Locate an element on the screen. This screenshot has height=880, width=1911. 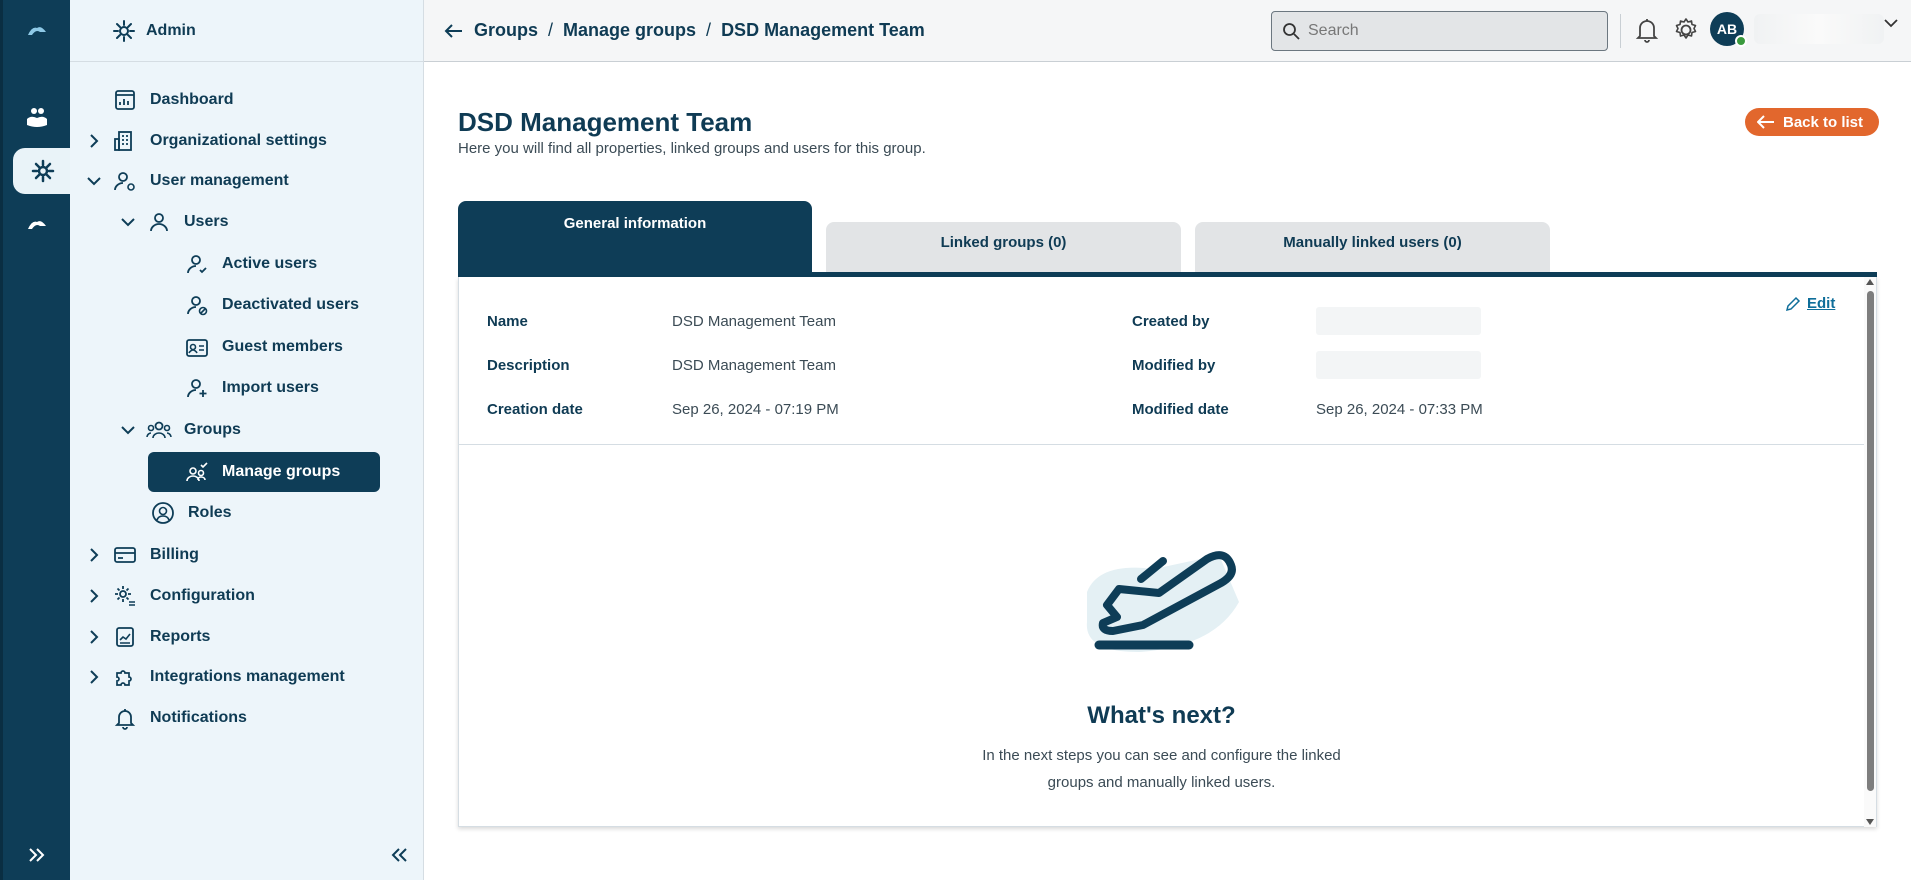
expand-rail-icon is located at coordinates (36, 855).